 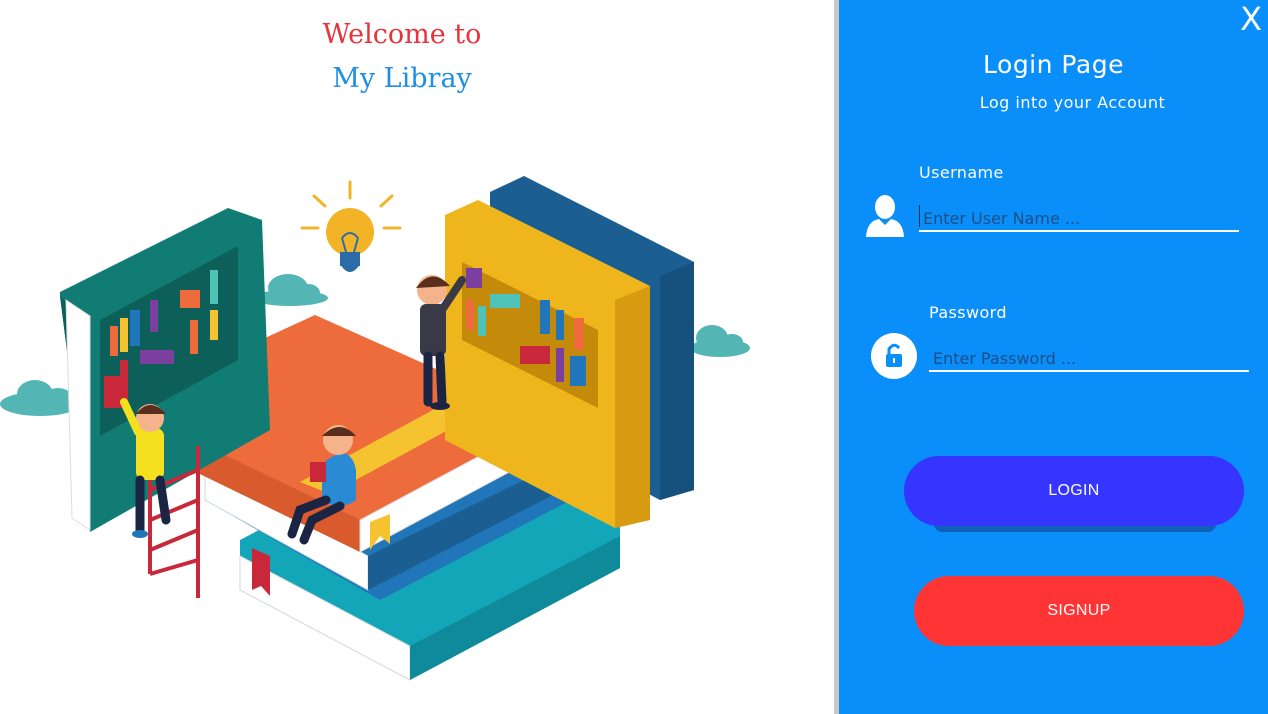 What do you see at coordinates (1072, 102) in the screenshot?
I see `login-subtitle: Log into your Account` at bounding box center [1072, 102].